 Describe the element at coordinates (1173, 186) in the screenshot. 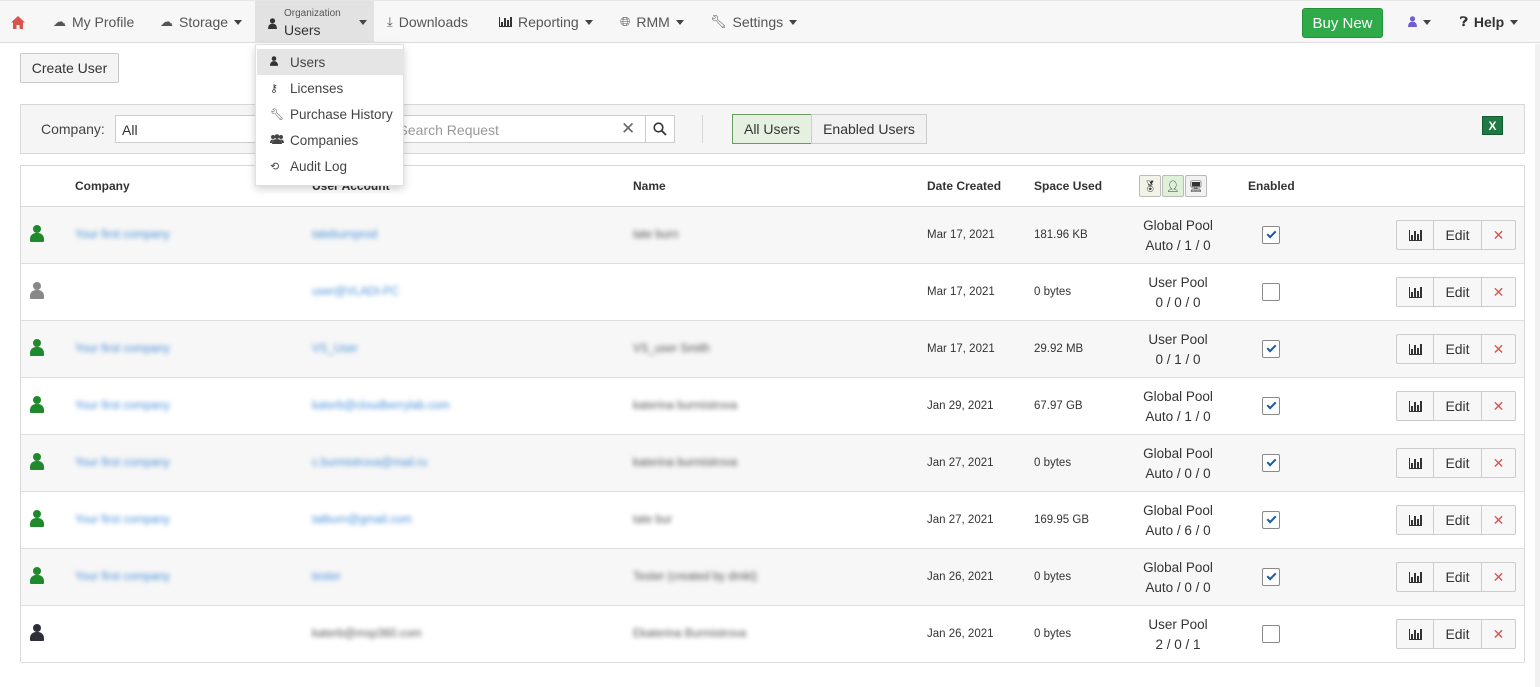

I see `user-pool-icon: 👤︎` at that location.